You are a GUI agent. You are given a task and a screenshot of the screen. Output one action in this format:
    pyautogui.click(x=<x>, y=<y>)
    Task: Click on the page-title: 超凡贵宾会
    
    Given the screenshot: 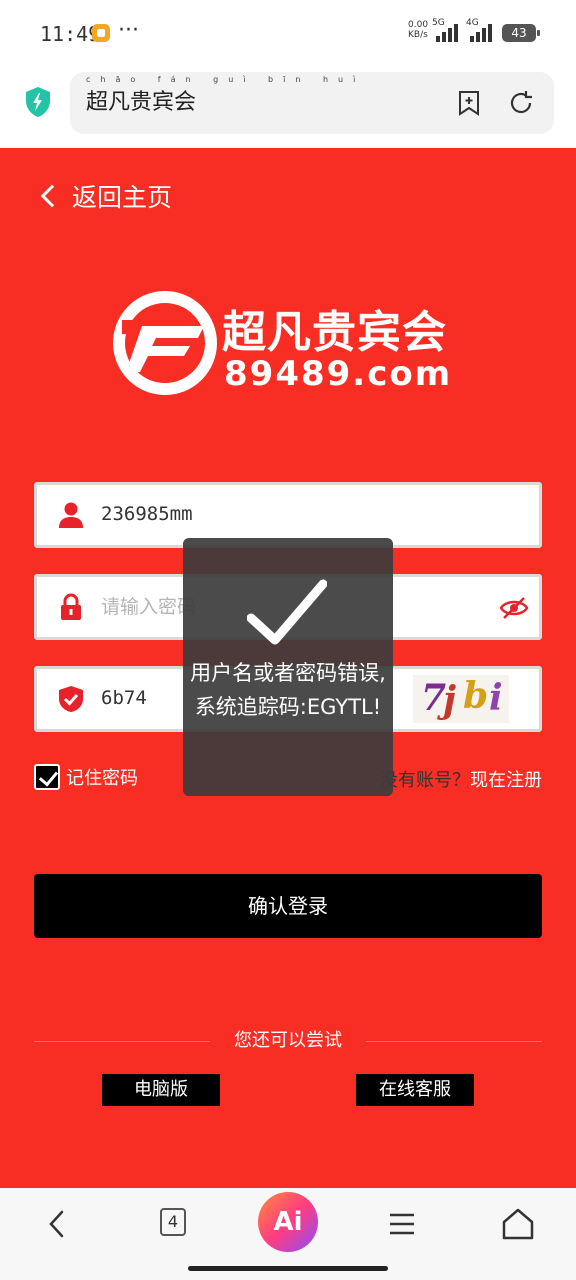 What is the action you would take?
    pyautogui.click(x=141, y=102)
    